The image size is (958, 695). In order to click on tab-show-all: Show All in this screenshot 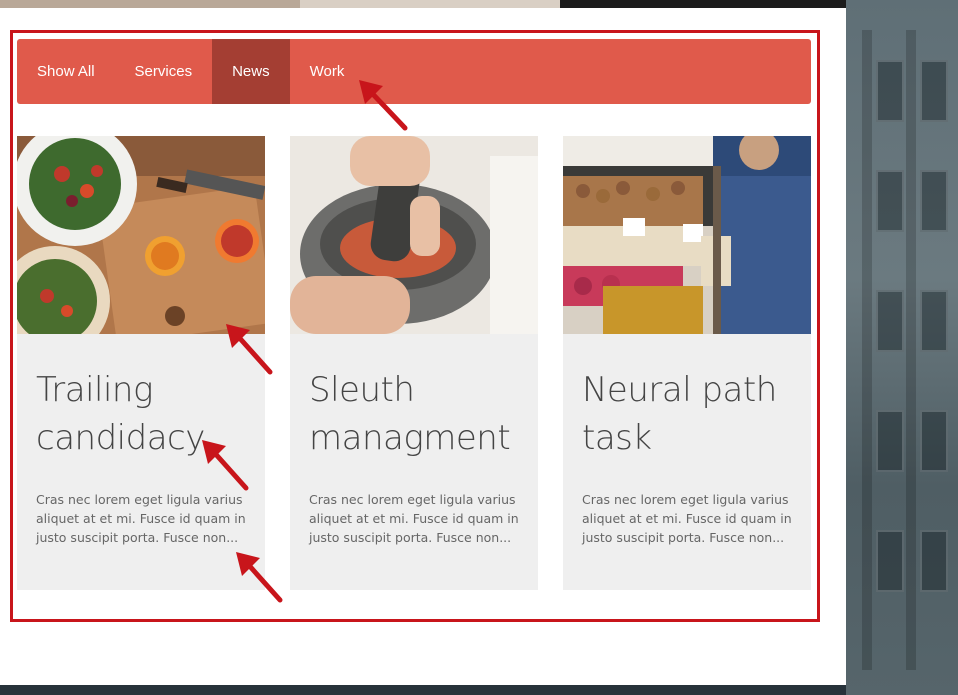, I will do `click(66, 71)`.